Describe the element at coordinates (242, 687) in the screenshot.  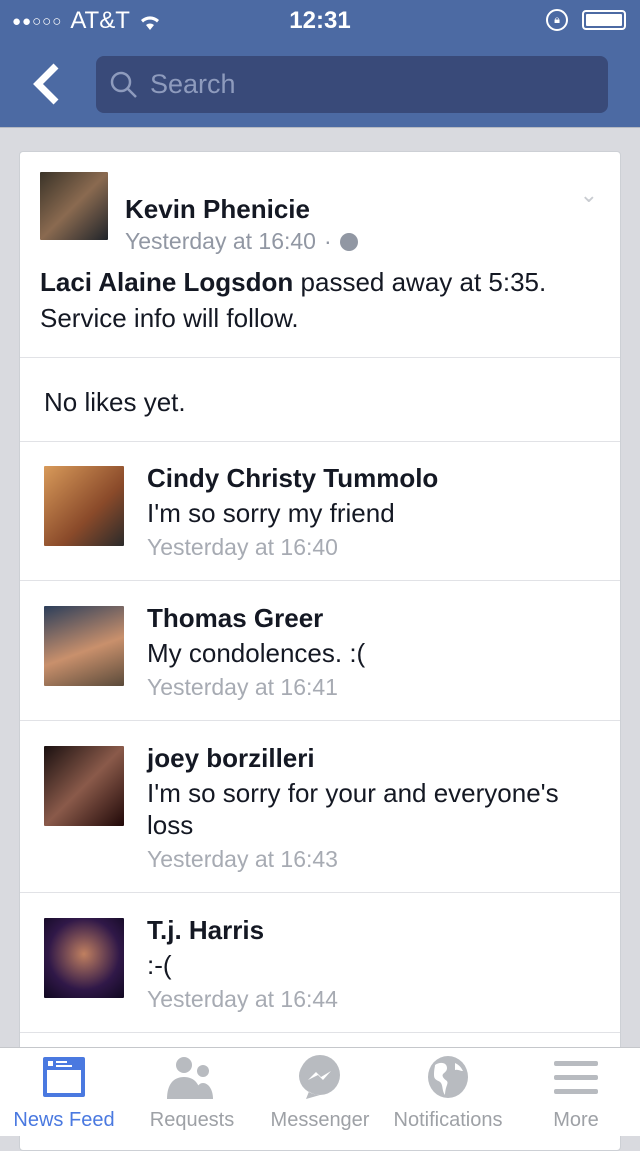
I see `comment-time: Yesterday at 16:41` at that location.